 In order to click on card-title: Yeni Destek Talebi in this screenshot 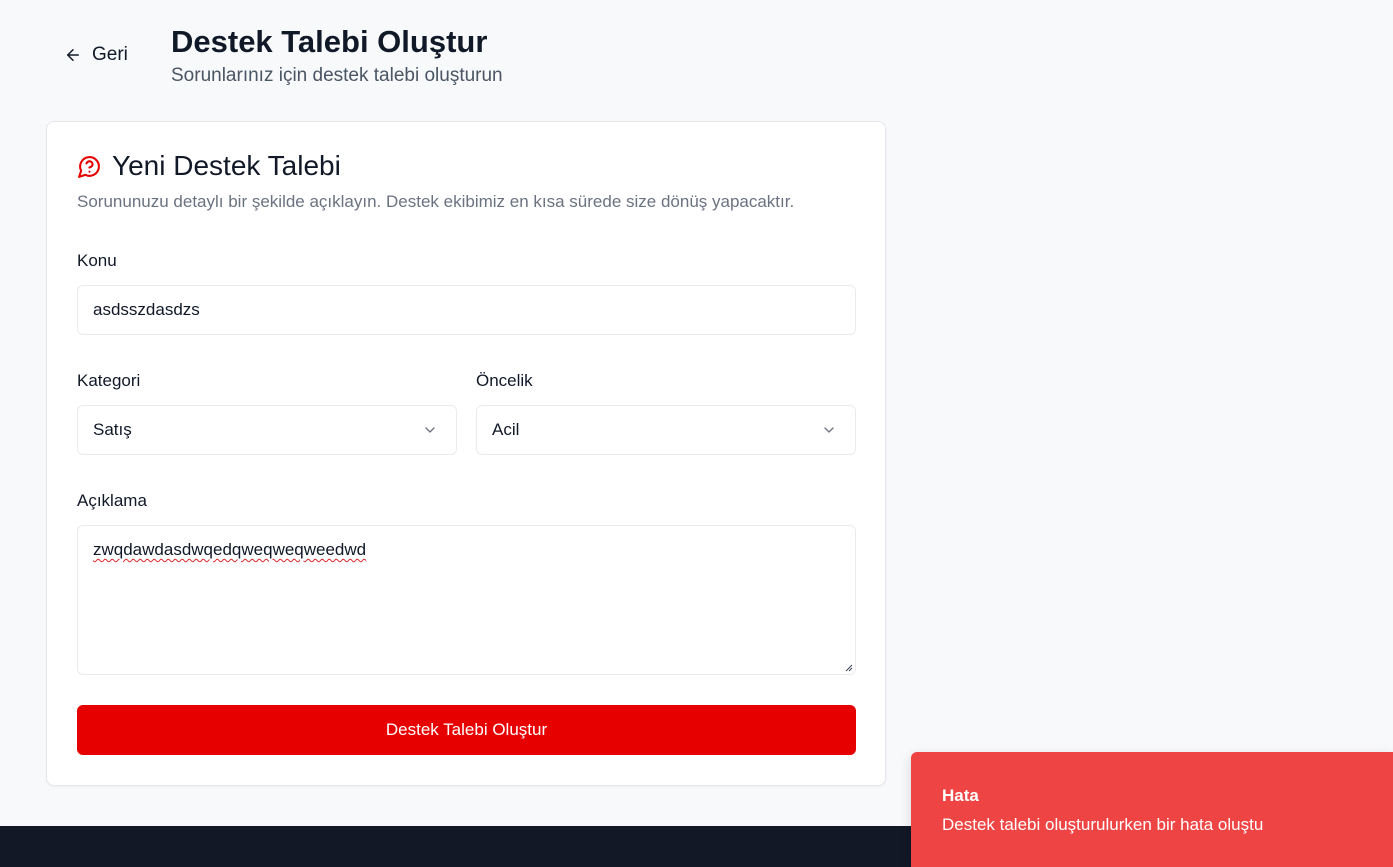, I will do `click(209, 166)`.